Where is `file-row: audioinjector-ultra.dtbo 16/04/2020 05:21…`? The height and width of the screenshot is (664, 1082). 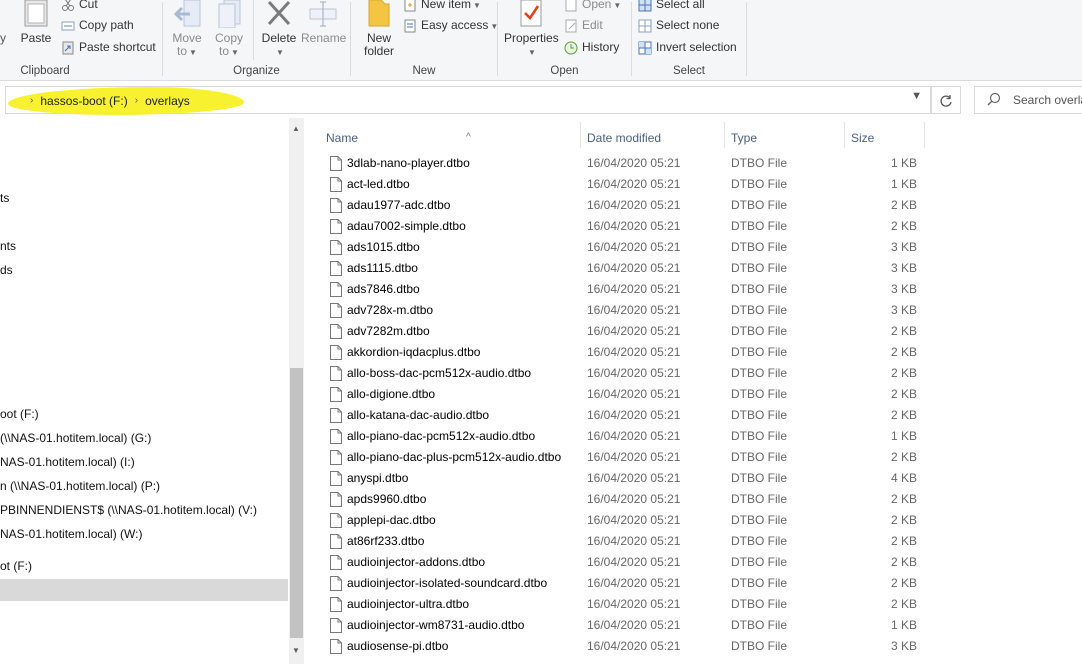
file-row: audioinjector-ultra.dtbo 16/04/2020 05:21… is located at coordinates (685, 604).